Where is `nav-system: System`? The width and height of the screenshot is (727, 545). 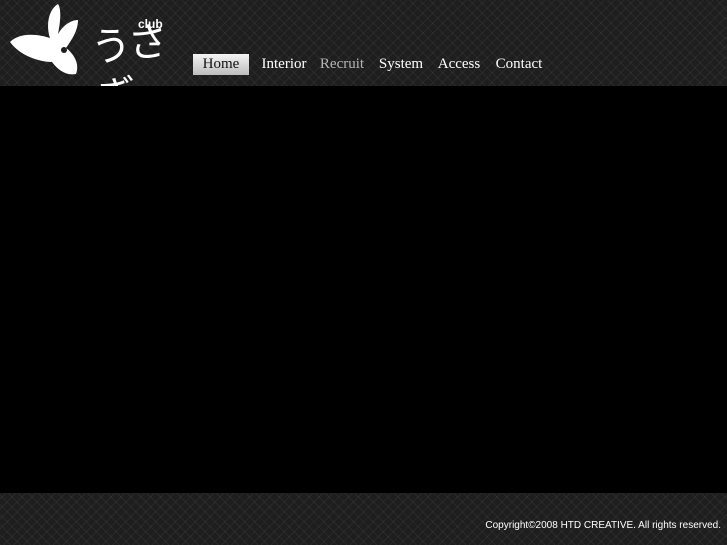 nav-system: System is located at coordinates (401, 64).